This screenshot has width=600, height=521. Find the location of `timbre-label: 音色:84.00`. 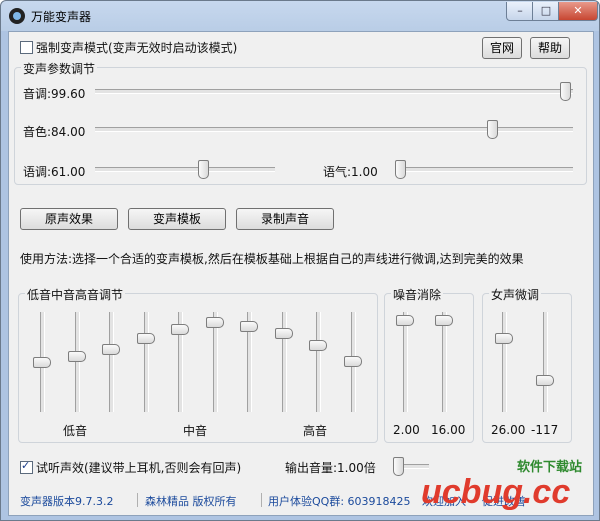

timbre-label: 音色:84.00 is located at coordinates (54, 132).